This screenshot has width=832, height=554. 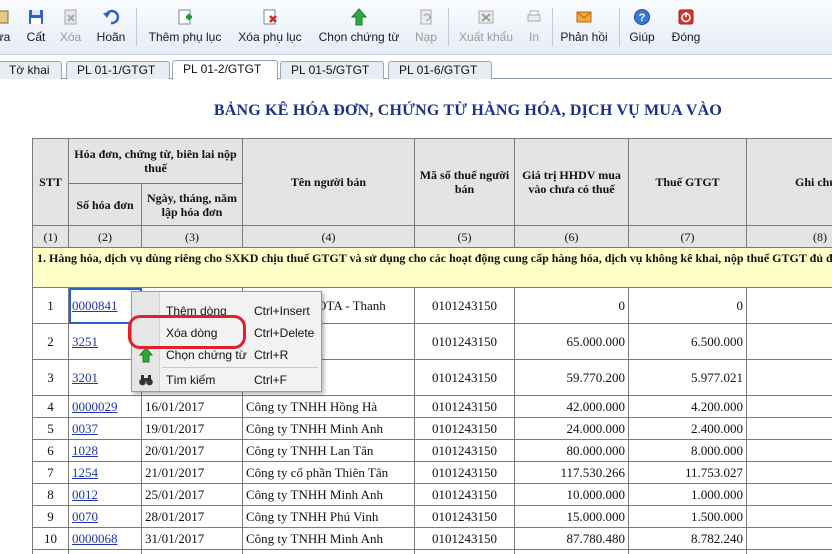 What do you see at coordinates (50, 305) in the screenshot?
I see `cell-stt: 1` at bounding box center [50, 305].